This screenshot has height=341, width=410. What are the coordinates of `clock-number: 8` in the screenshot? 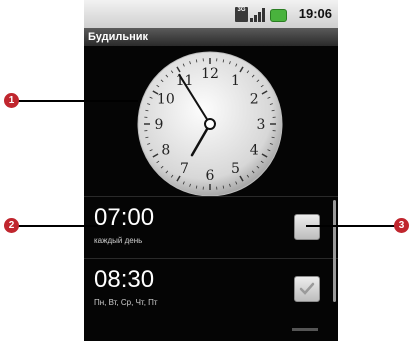 It's located at (165, 151).